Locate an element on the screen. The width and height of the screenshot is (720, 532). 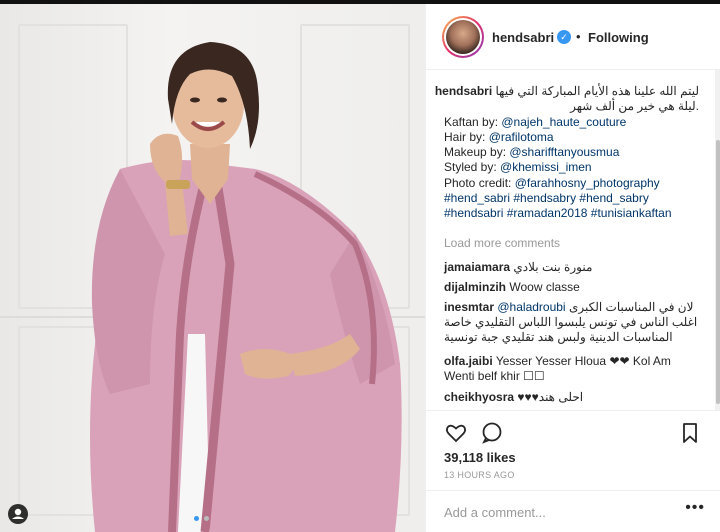
add-comment-input is located at coordinates (559, 512).